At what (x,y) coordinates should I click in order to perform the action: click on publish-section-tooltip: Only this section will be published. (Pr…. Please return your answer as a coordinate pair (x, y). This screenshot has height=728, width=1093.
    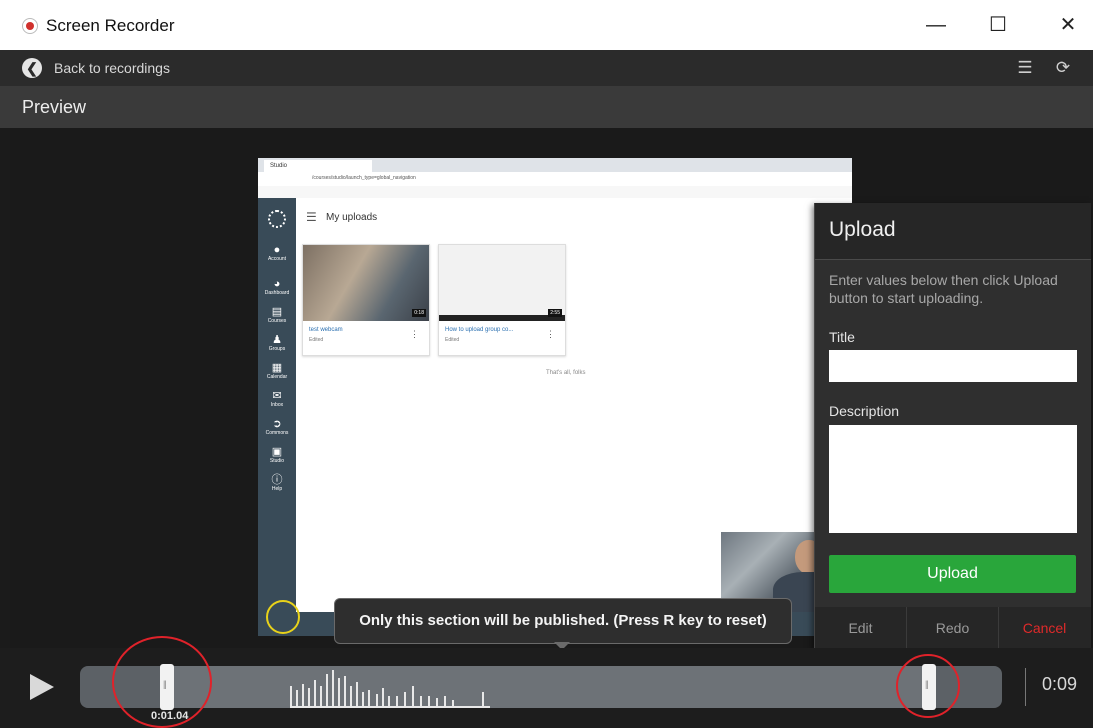
    Looking at the image, I should click on (563, 621).